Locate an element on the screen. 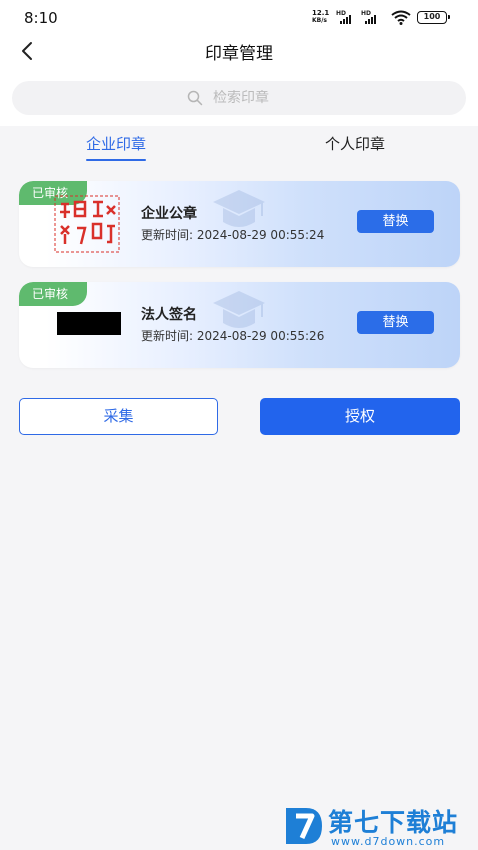  status-badge: 已审核 is located at coordinates (53, 294).